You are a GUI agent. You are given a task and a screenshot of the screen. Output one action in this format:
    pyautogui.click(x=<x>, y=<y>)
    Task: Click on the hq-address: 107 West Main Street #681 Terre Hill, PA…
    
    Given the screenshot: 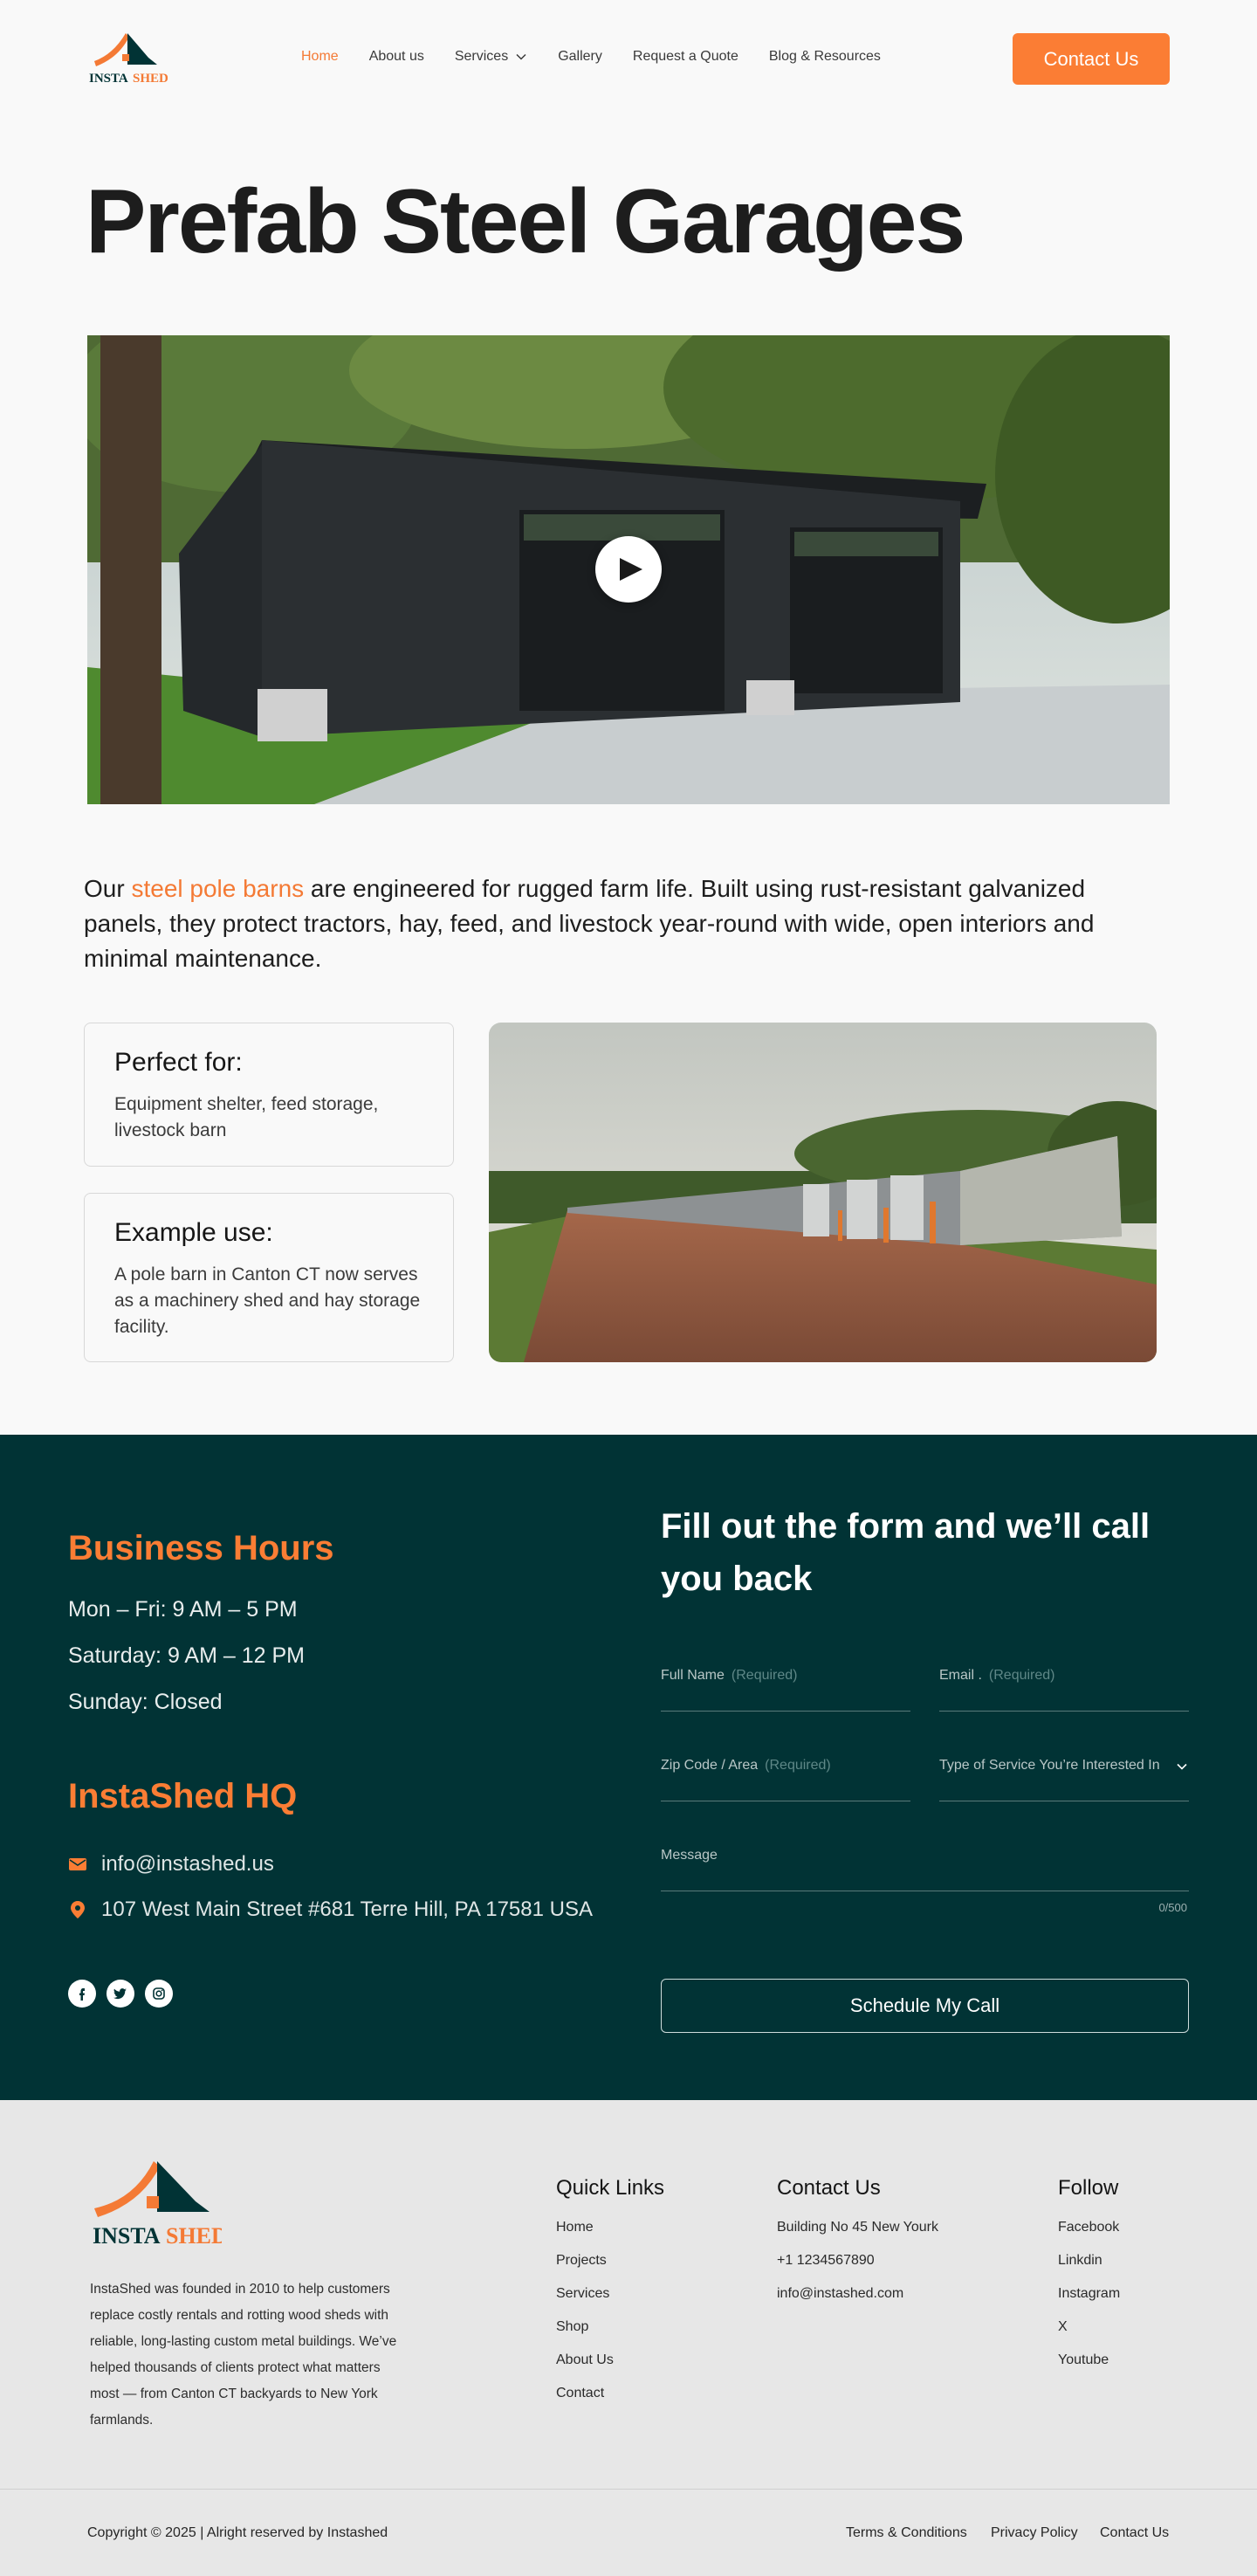 What is the action you would take?
    pyautogui.click(x=330, y=1910)
    